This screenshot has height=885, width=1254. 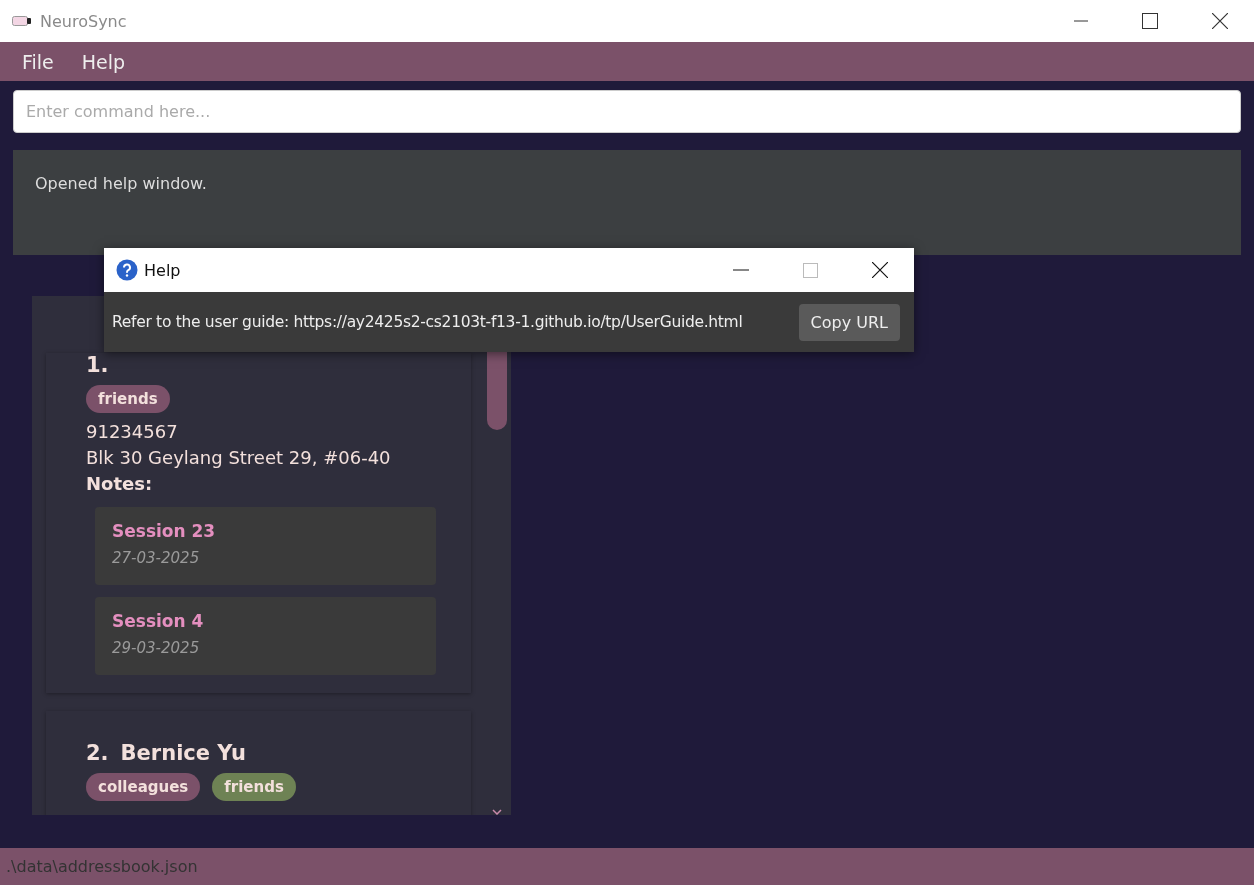 I want to click on note-title: Session 23, so click(x=164, y=531).